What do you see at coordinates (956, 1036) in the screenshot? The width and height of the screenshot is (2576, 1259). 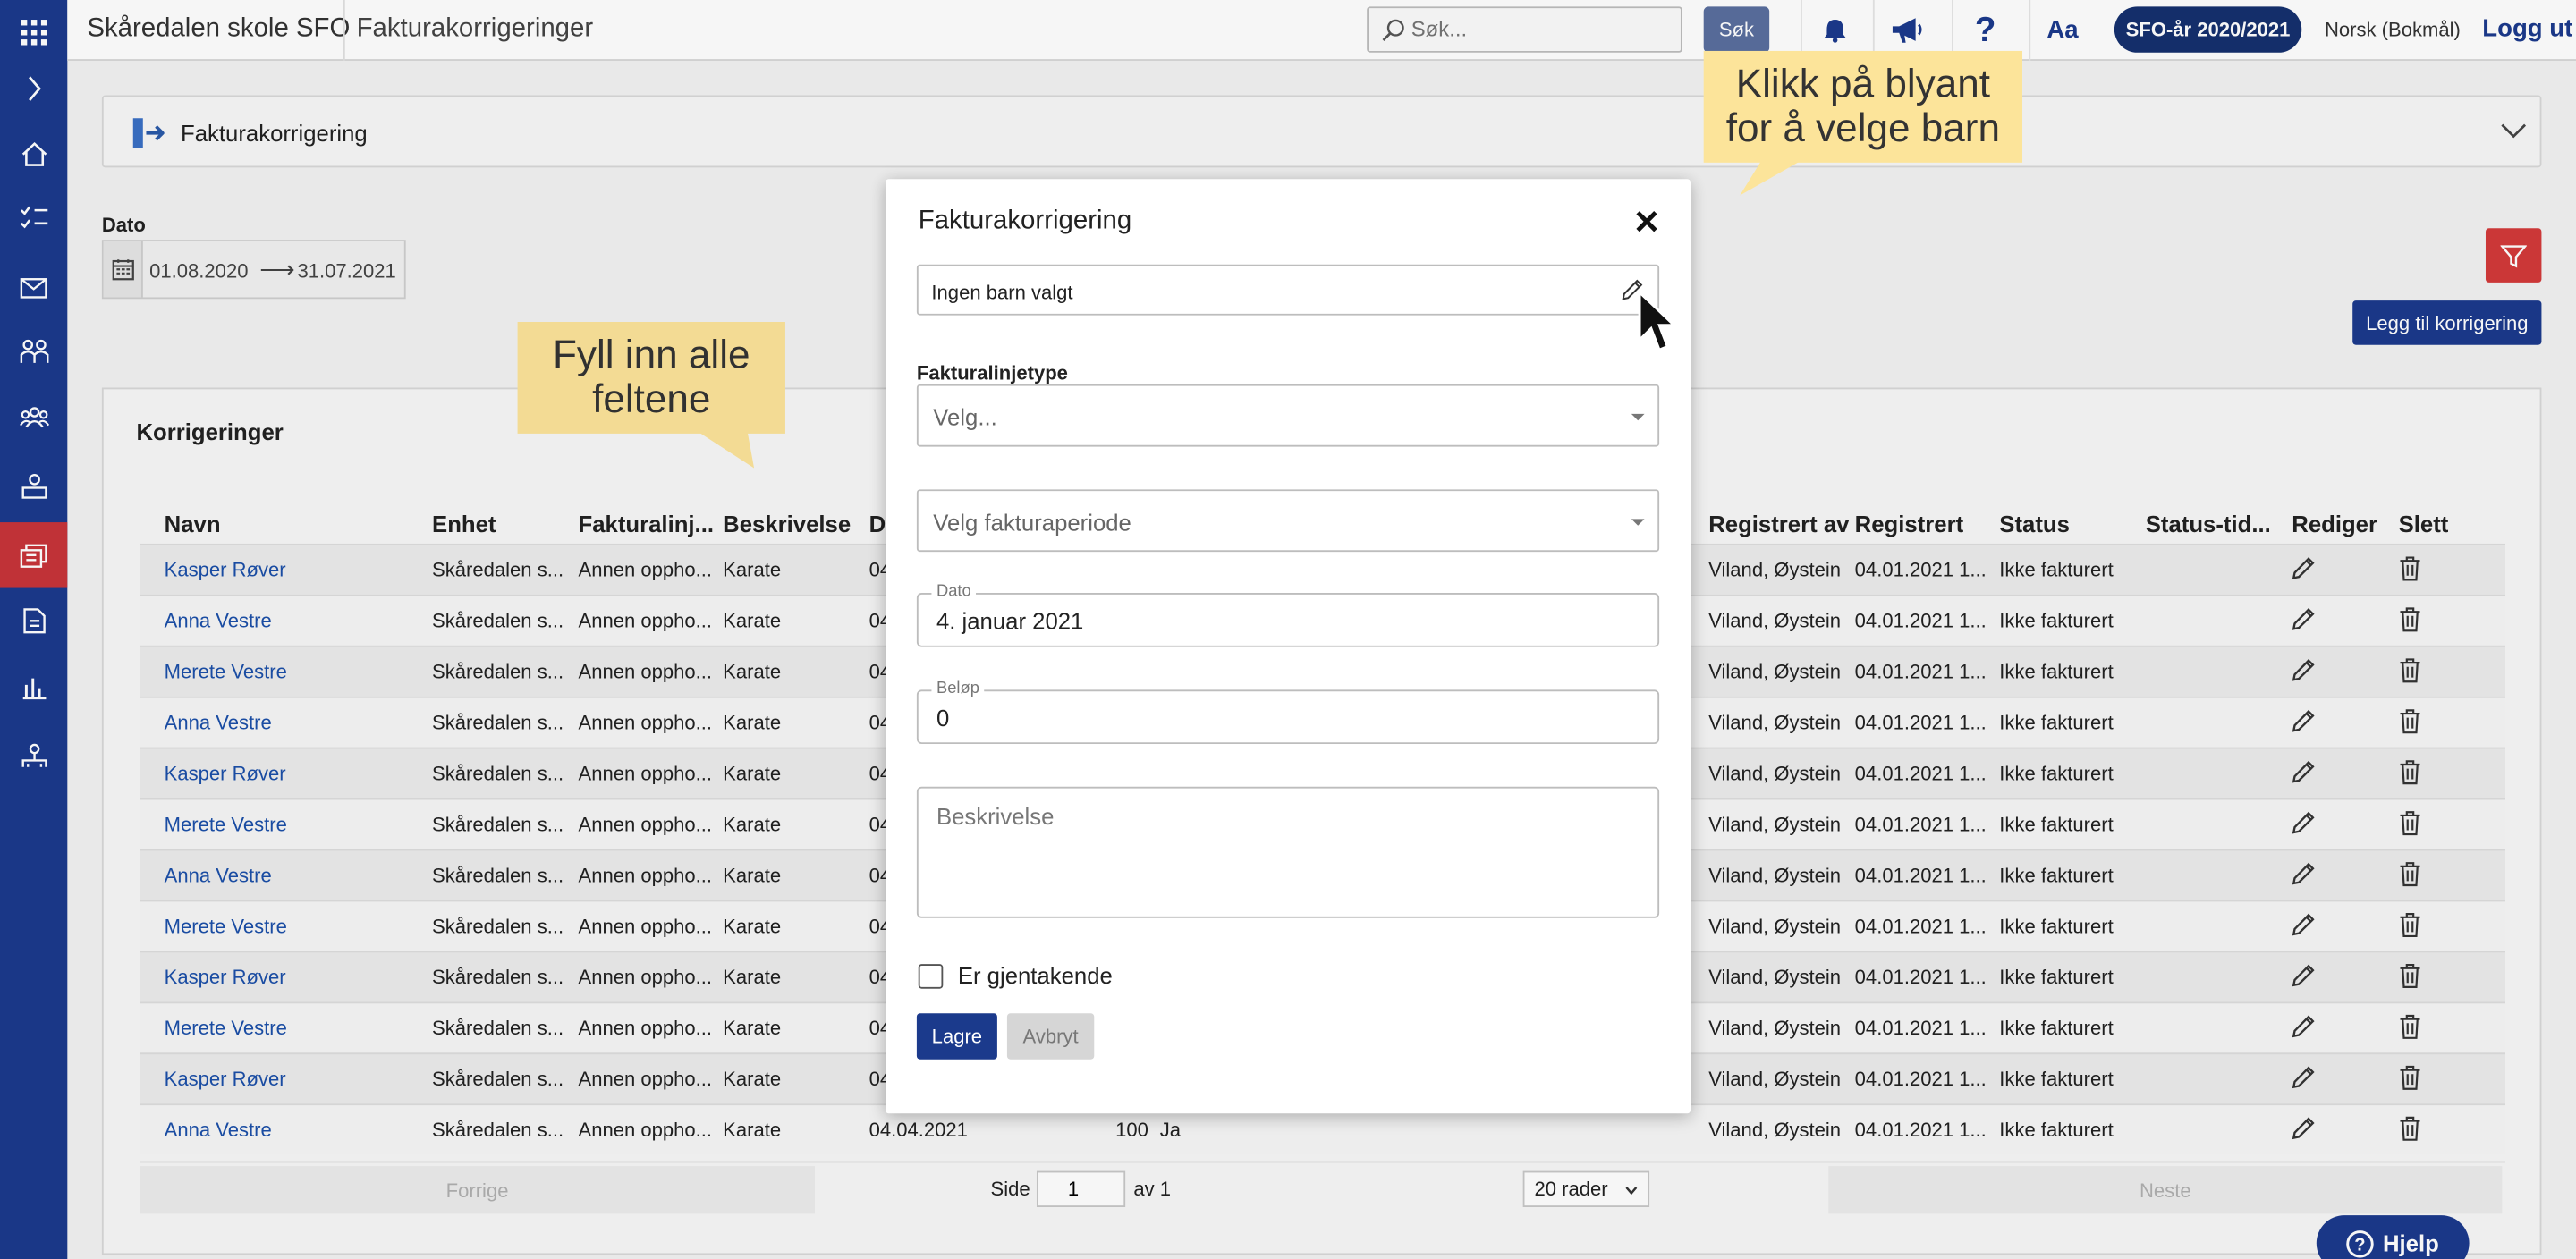 I see `save-button: Lagre` at bounding box center [956, 1036].